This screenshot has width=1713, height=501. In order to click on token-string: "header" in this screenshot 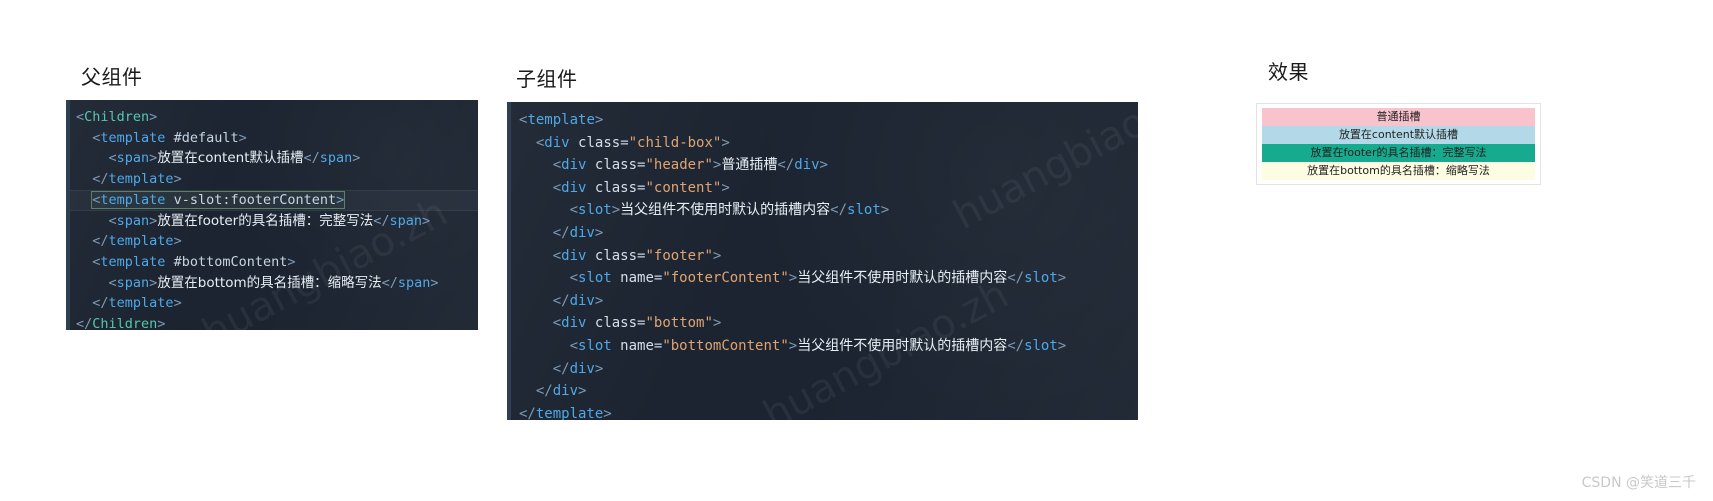, I will do `click(679, 165)`.